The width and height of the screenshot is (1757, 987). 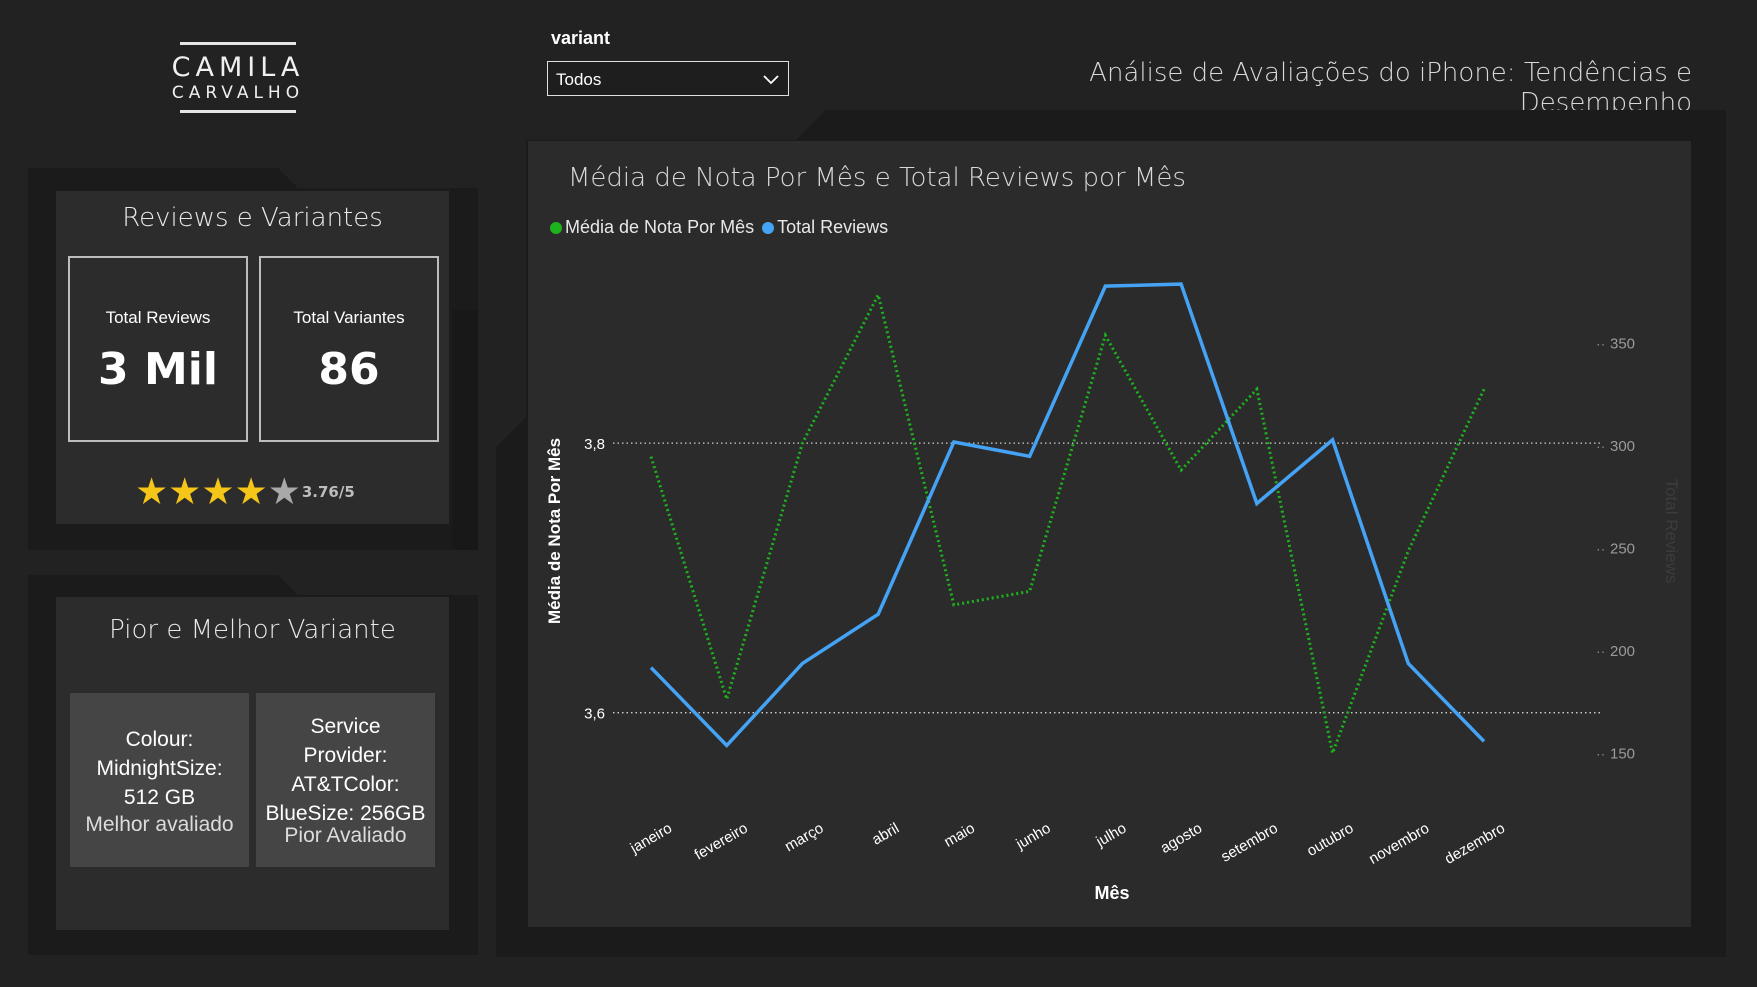 I want to click on x-tick-label: janeiro, so click(x=651, y=839).